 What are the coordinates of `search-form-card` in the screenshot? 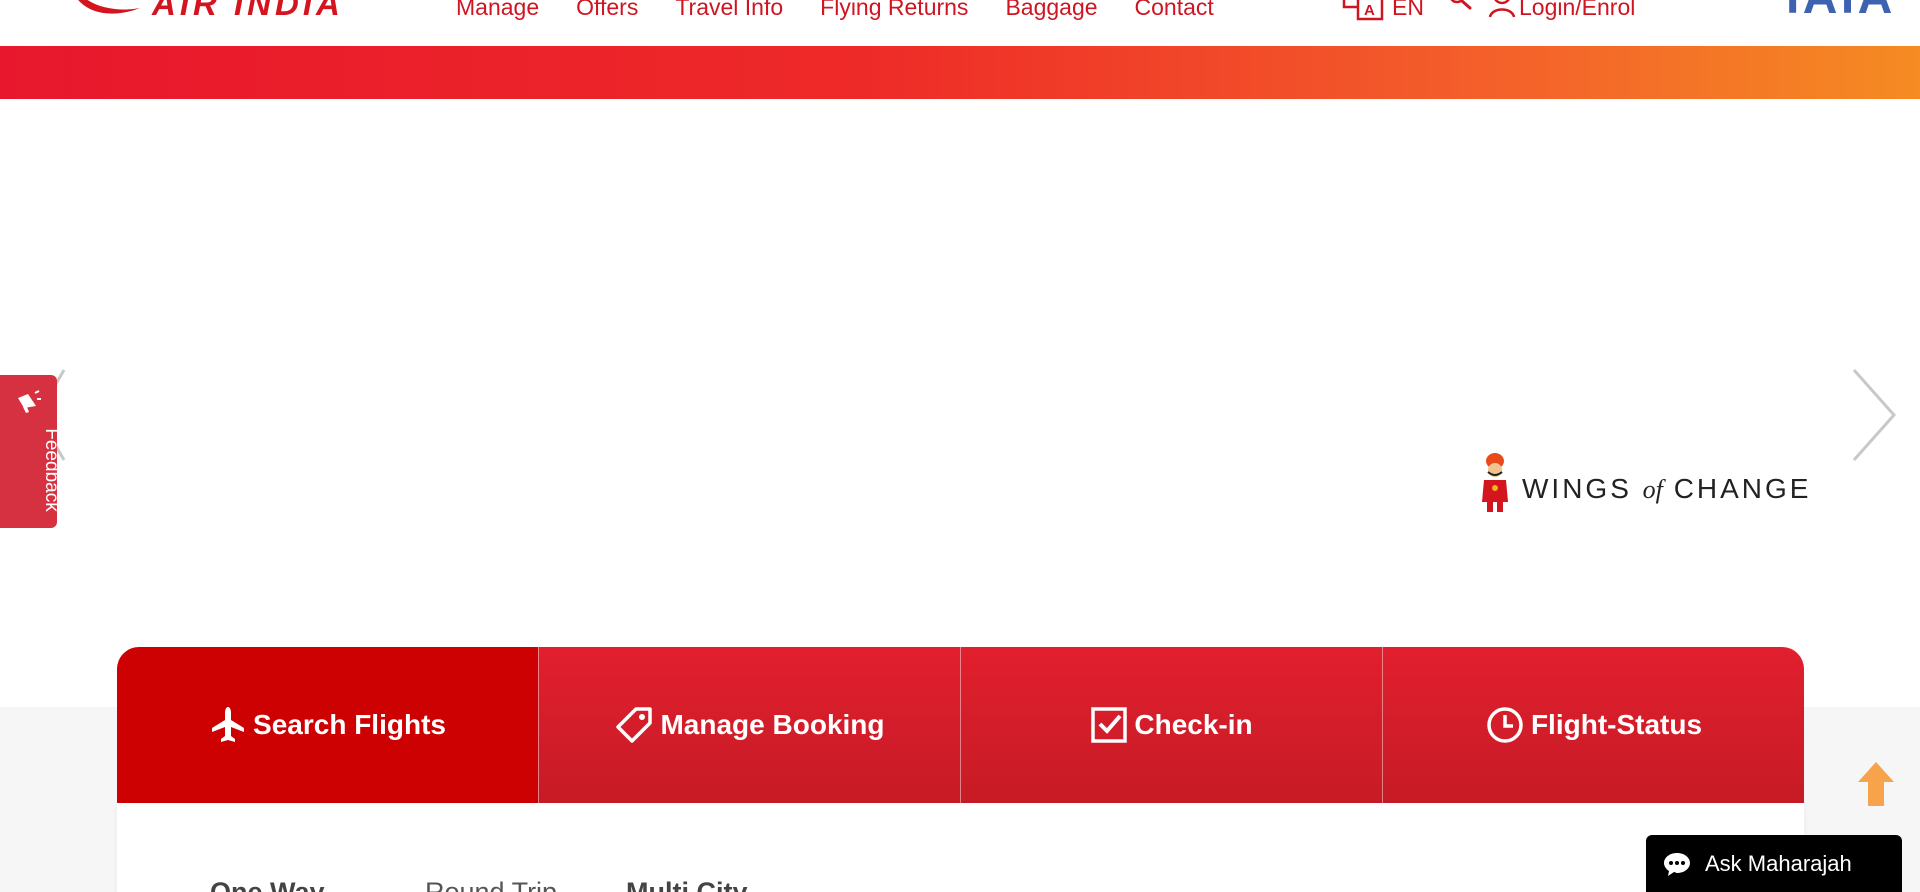 It's located at (960, 847).